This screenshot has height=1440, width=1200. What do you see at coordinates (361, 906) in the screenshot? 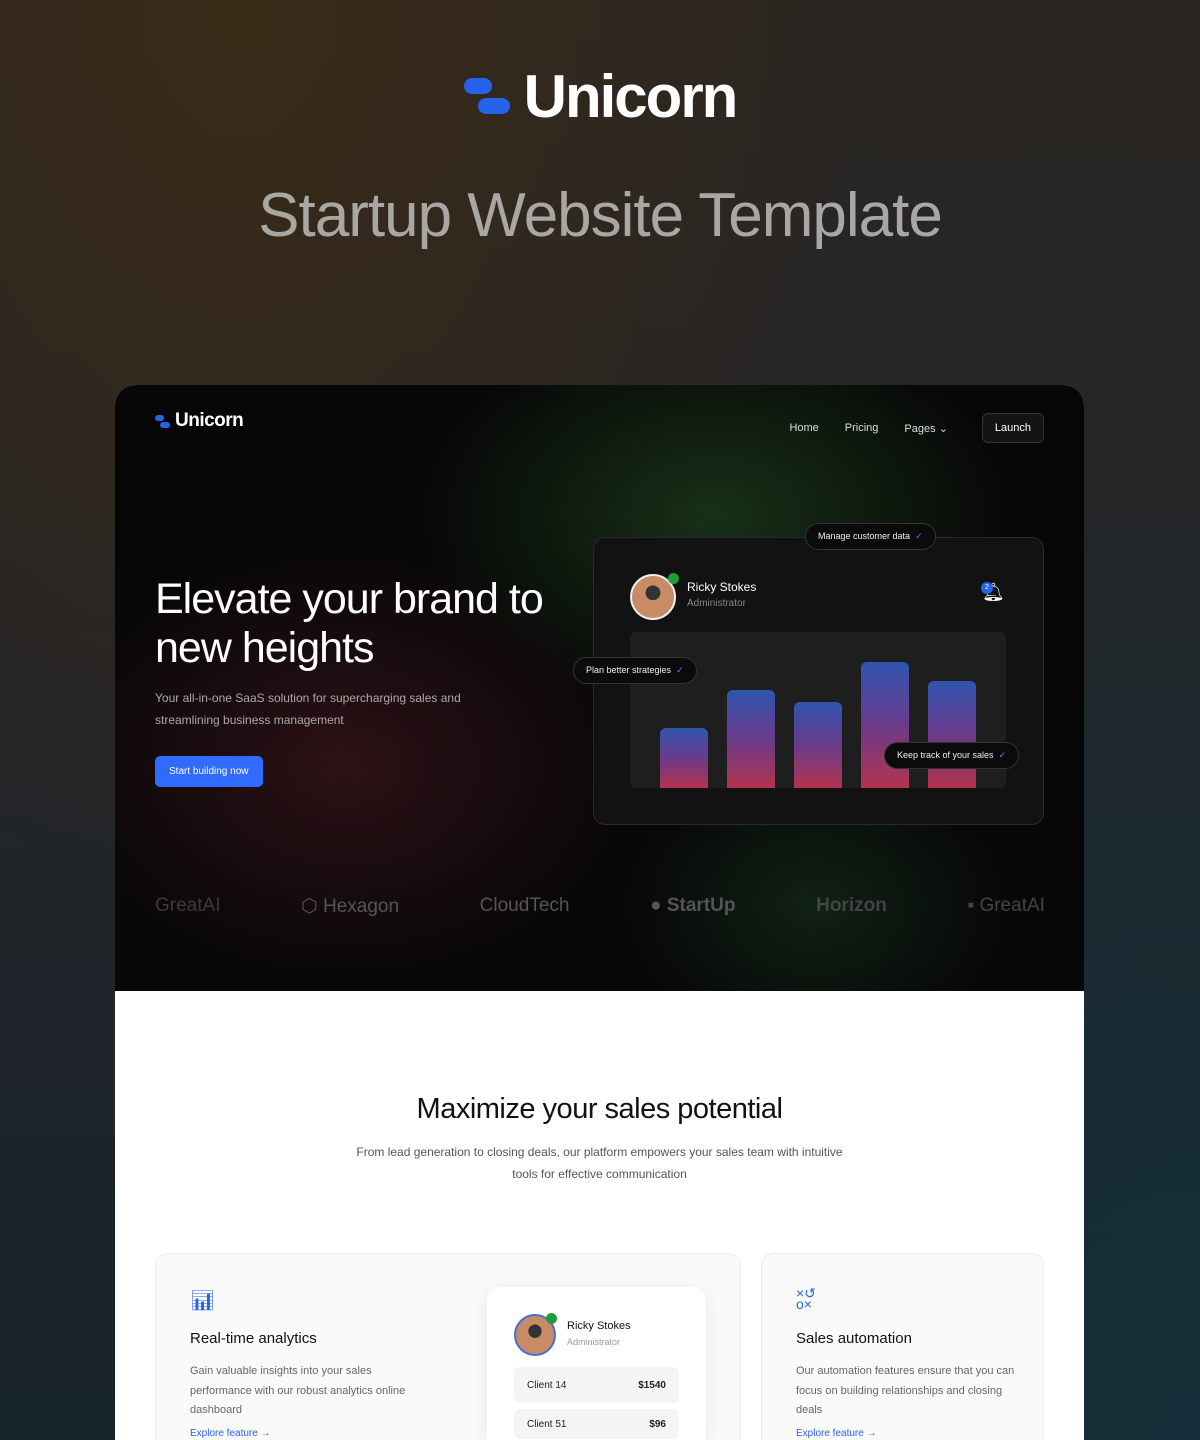
I see `logo-label: Hexagon` at bounding box center [361, 906].